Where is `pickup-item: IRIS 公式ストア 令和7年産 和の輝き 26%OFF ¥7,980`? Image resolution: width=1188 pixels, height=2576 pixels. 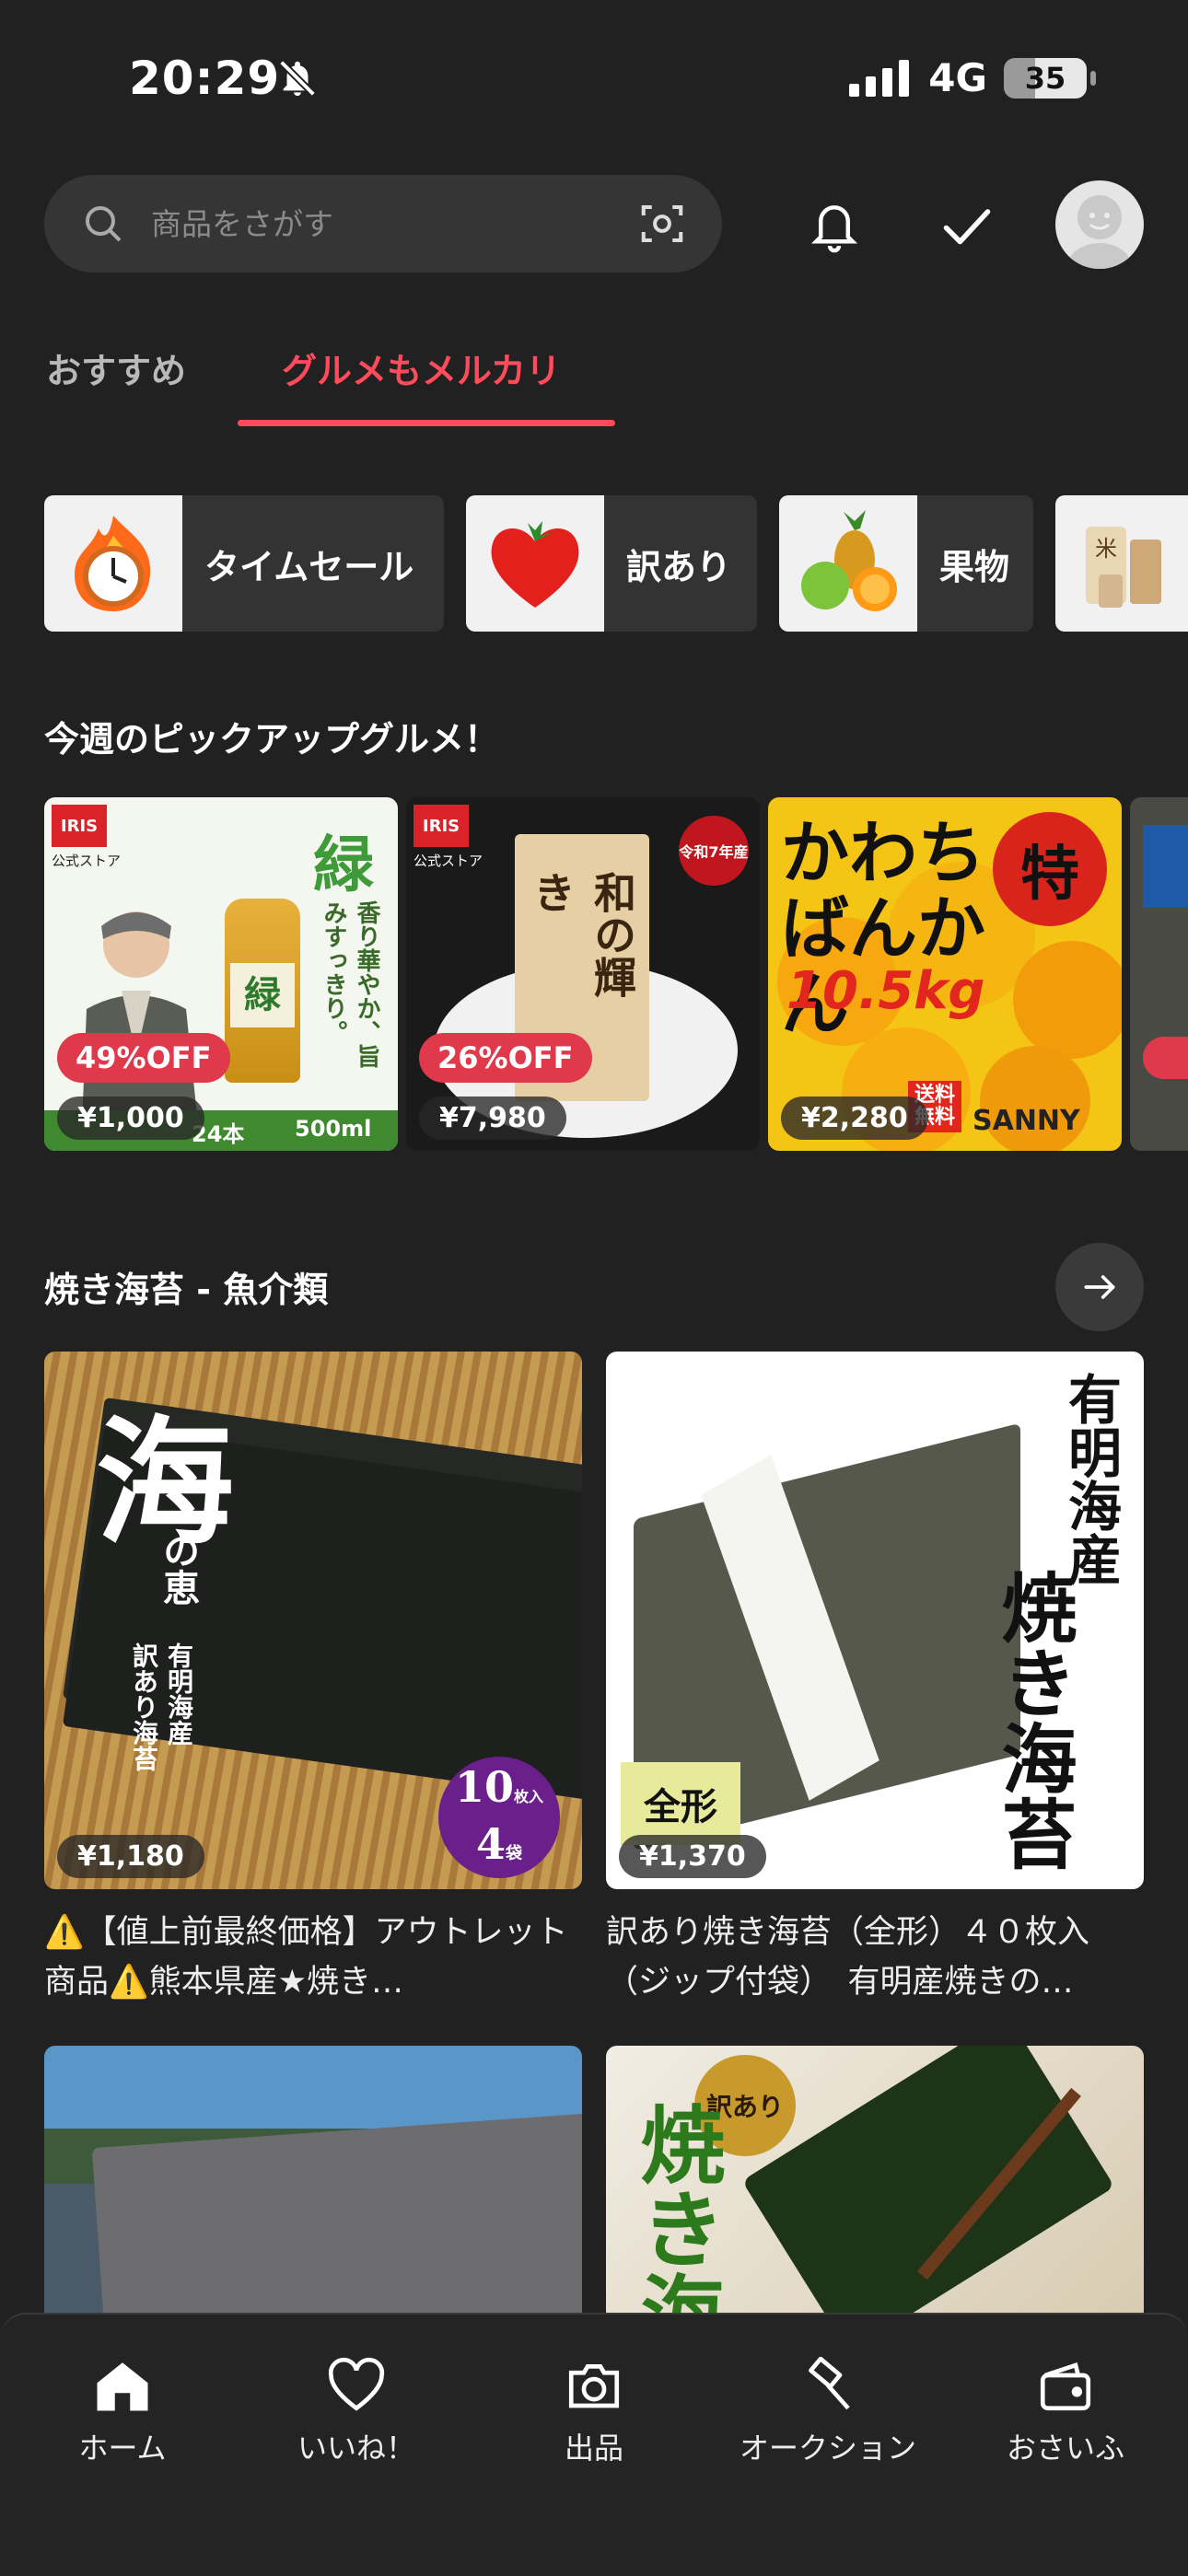
pickup-item: IRIS 公式ストア 令和7年産 和の輝き 26%OFF ¥7,980 is located at coordinates (583, 974).